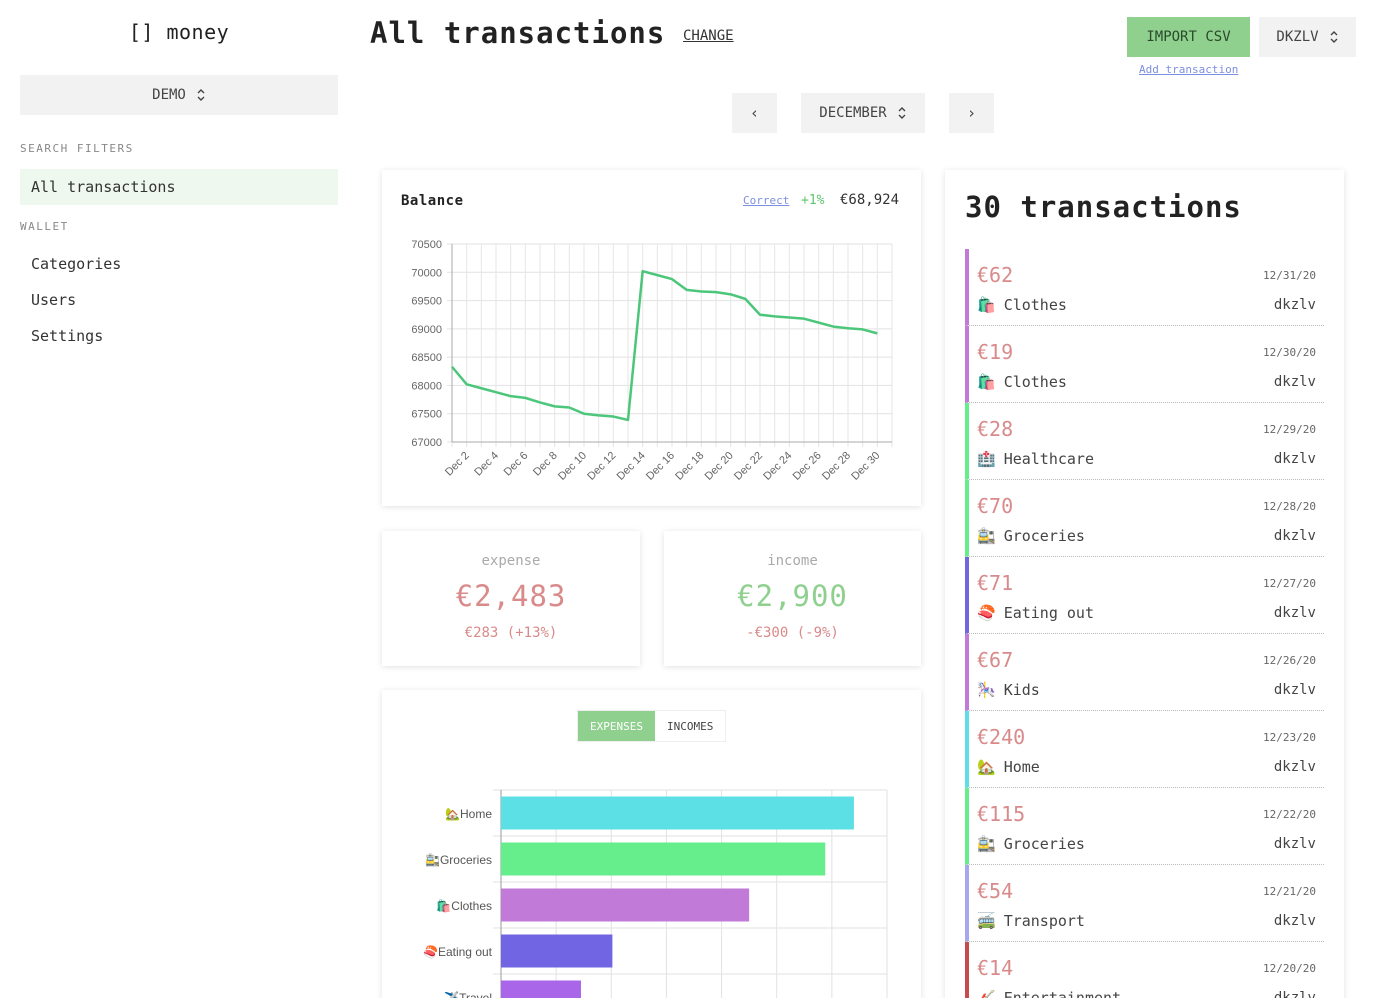 This screenshot has width=1384, height=998. I want to click on transaction-item: €71 12/27/20 🍣 Eating out dkzlv, so click(1144, 595).